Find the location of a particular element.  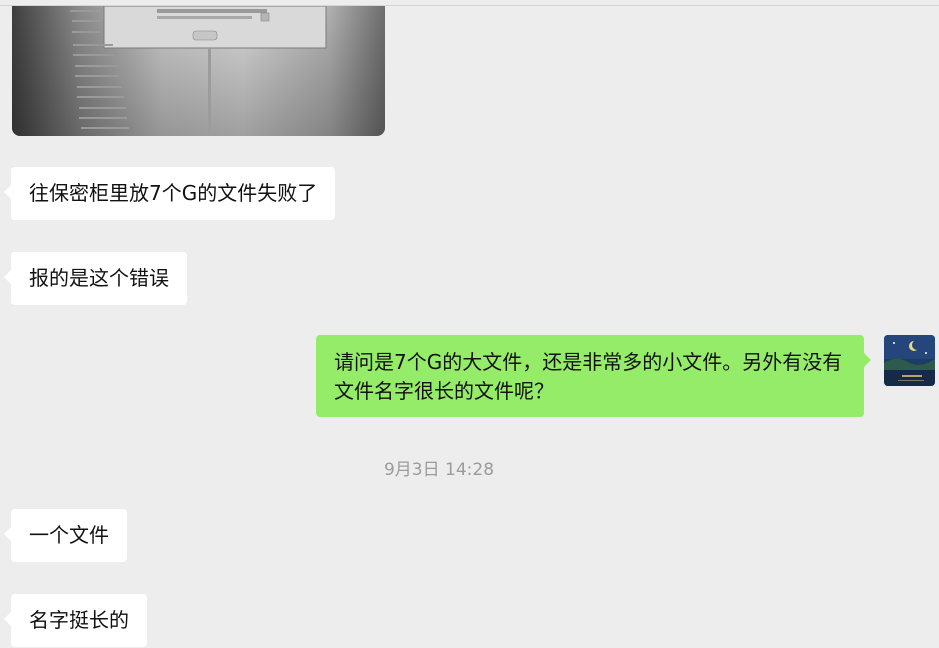

message-text: 请问是7个G的大文件，还是非常多的小文件。另外有没有文件名字很长的文件呢？ is located at coordinates (588, 376).